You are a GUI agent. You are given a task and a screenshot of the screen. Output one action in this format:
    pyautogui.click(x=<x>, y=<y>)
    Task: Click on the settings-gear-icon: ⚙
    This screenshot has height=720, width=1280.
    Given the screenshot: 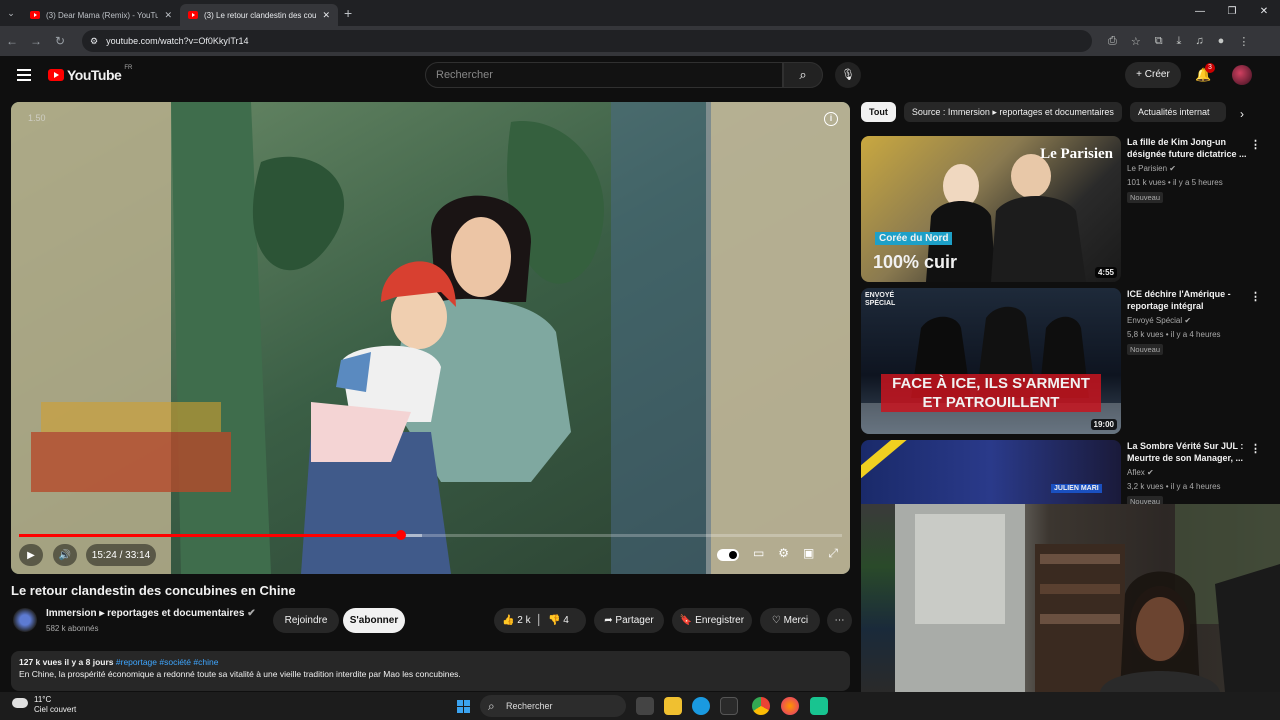 What is the action you would take?
    pyautogui.click(x=783, y=553)
    